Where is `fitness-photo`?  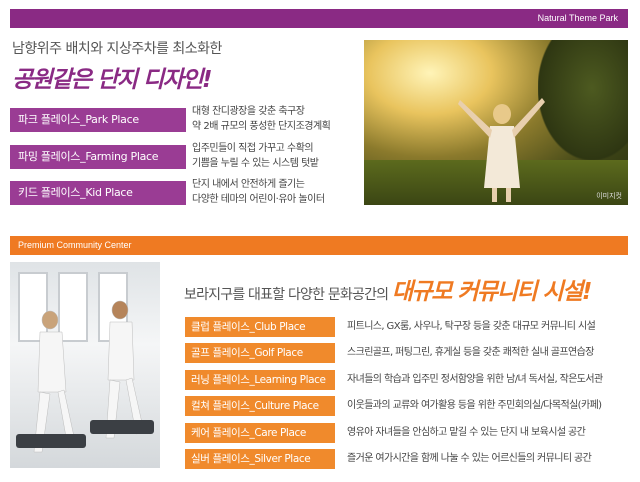 fitness-photo is located at coordinates (85, 365).